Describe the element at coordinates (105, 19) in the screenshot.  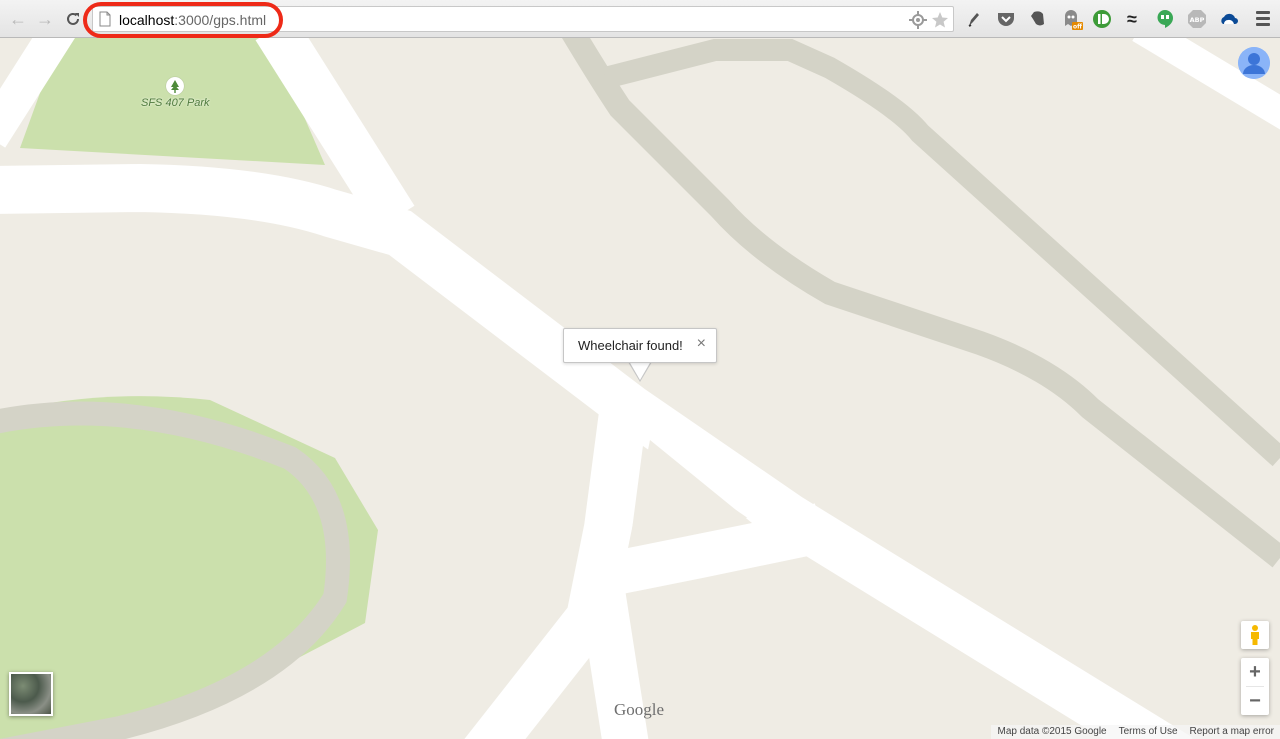
I see `page-icon` at that location.